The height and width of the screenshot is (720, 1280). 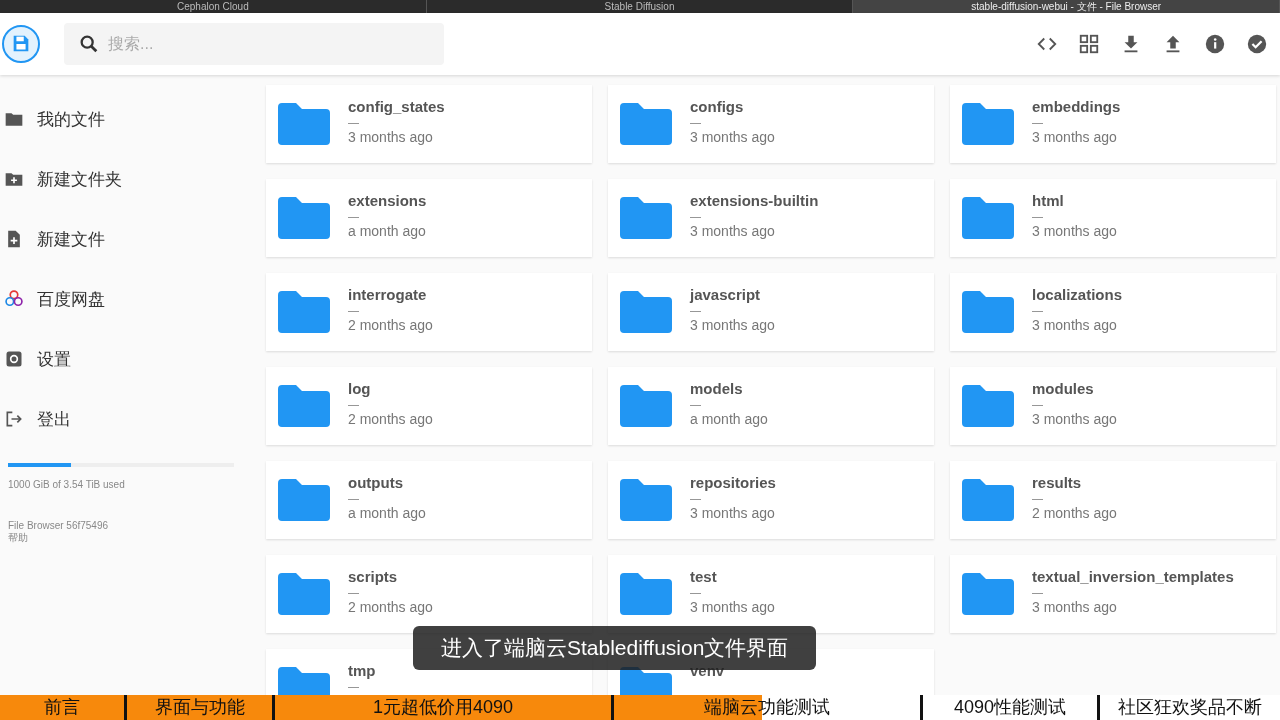 What do you see at coordinates (771, 218) in the screenshot?
I see `folder-card: extensions-builtin — 3 months ago` at bounding box center [771, 218].